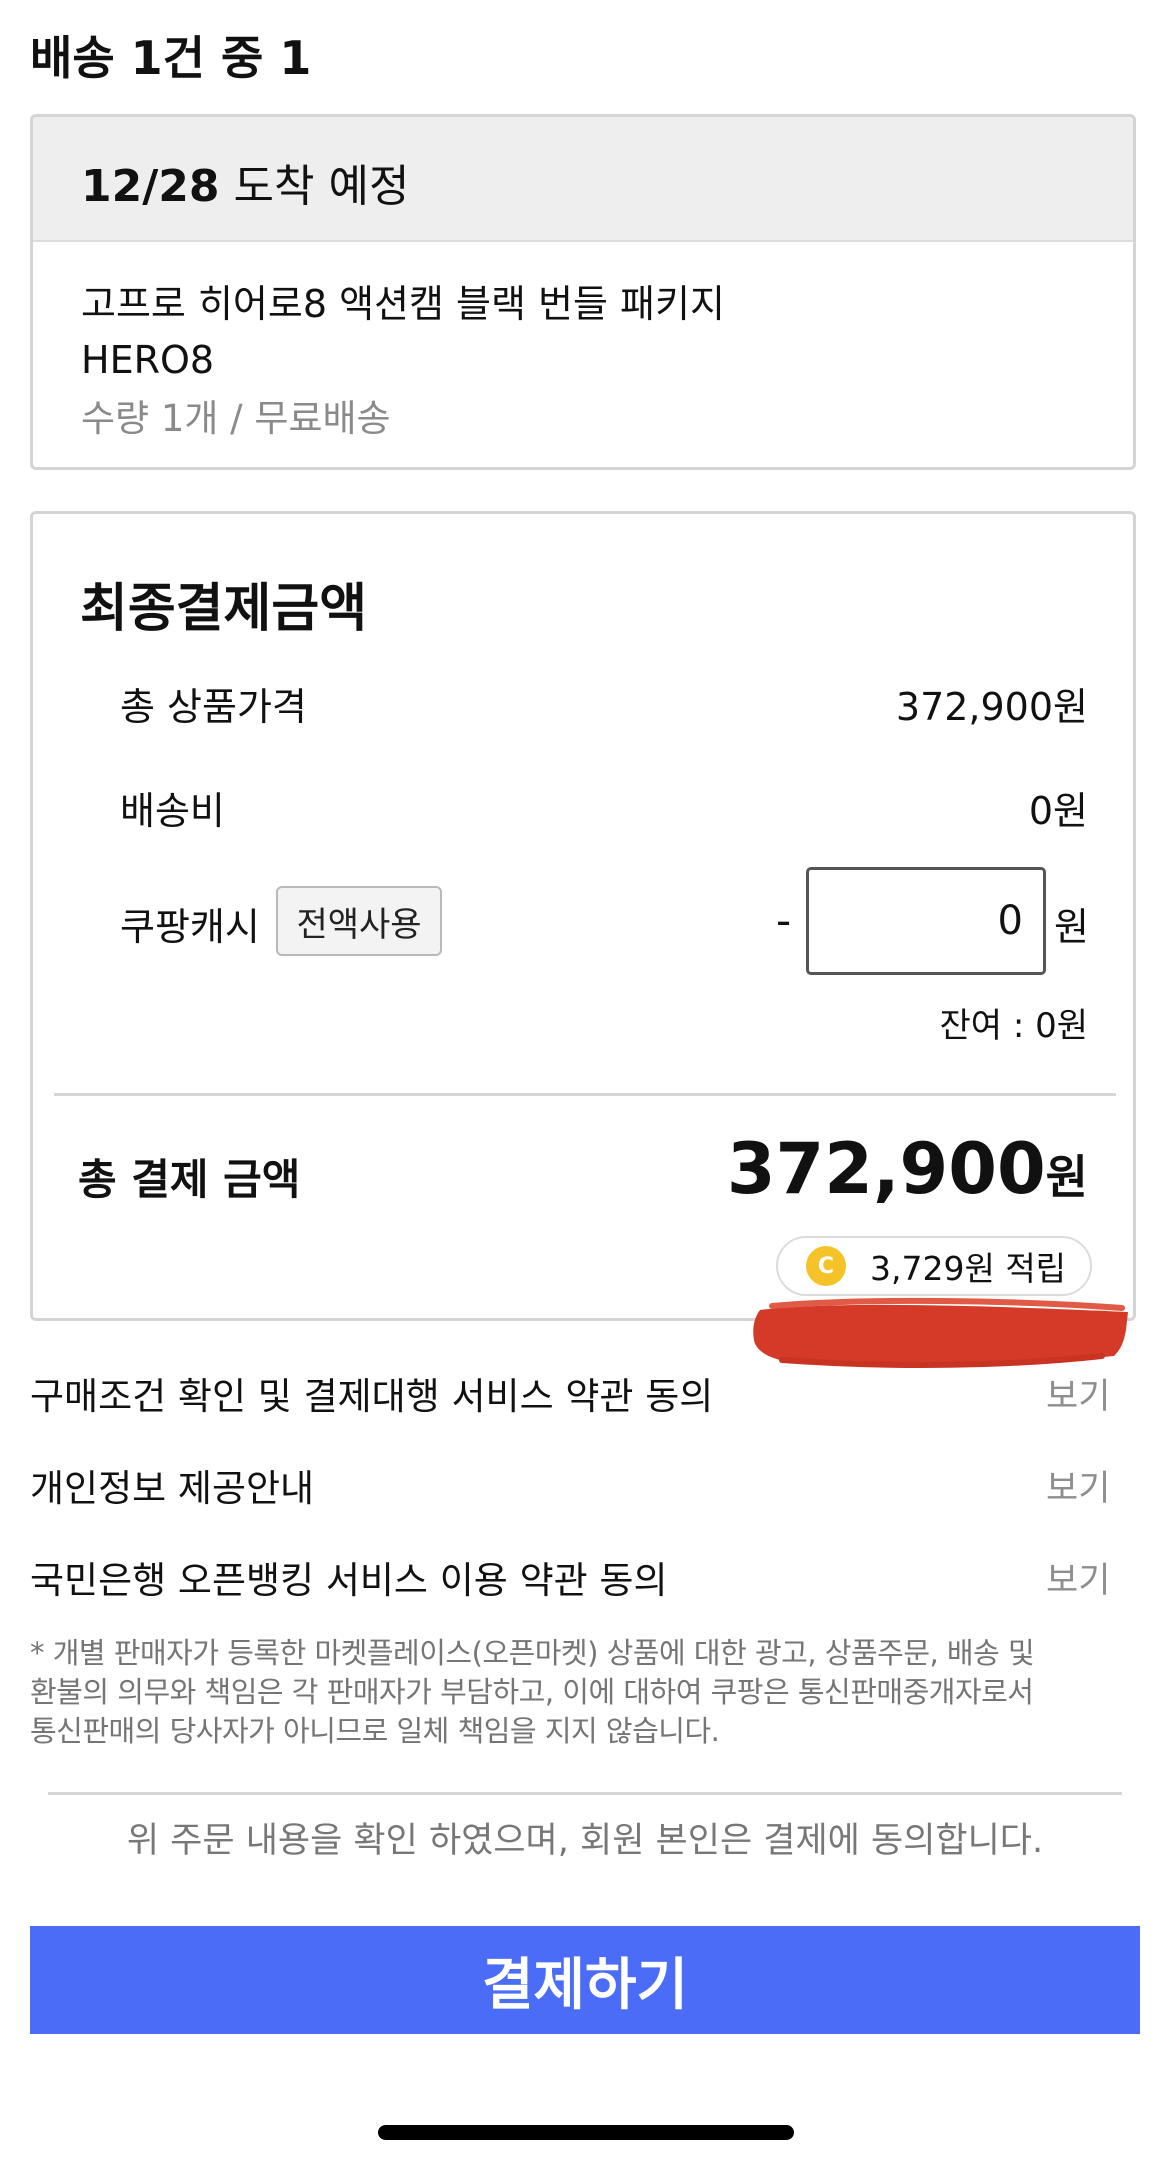  What do you see at coordinates (375, 1731) in the screenshot?
I see `notice-line: 통신판매의 당사자가 아니므로 일체 책임을 지지 않습니다.` at bounding box center [375, 1731].